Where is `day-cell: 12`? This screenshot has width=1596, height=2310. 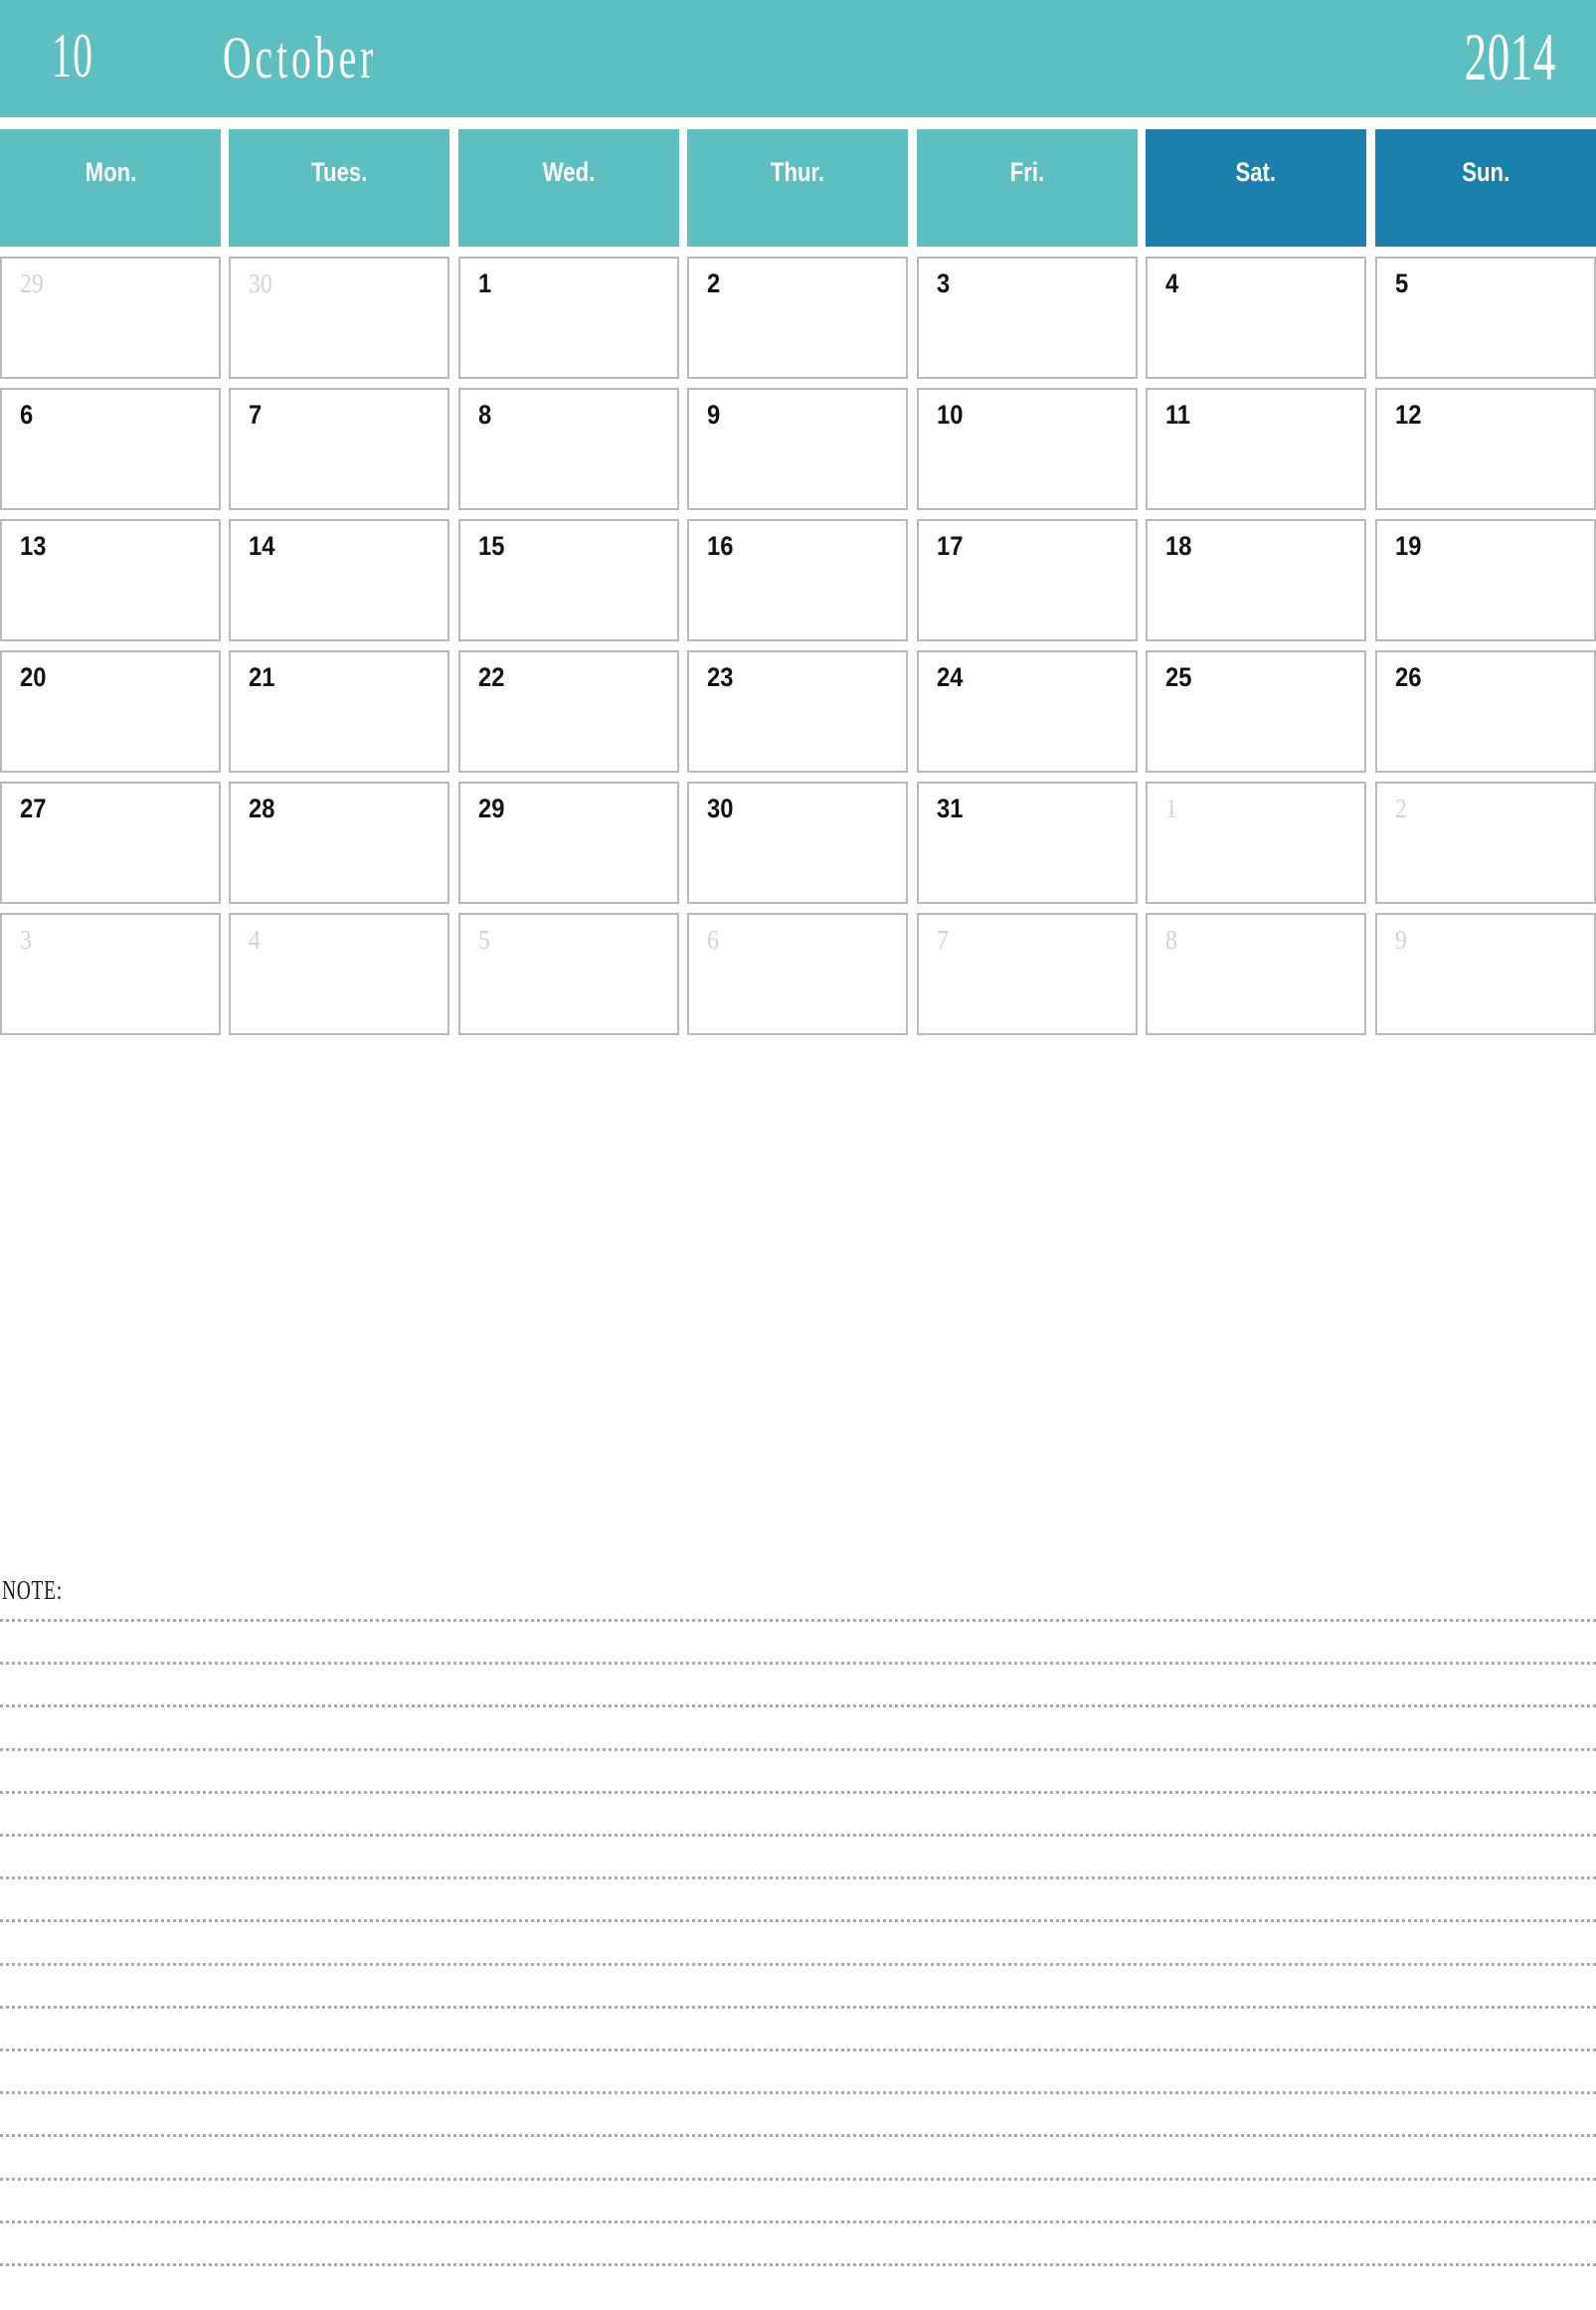
day-cell: 12 is located at coordinates (1486, 449).